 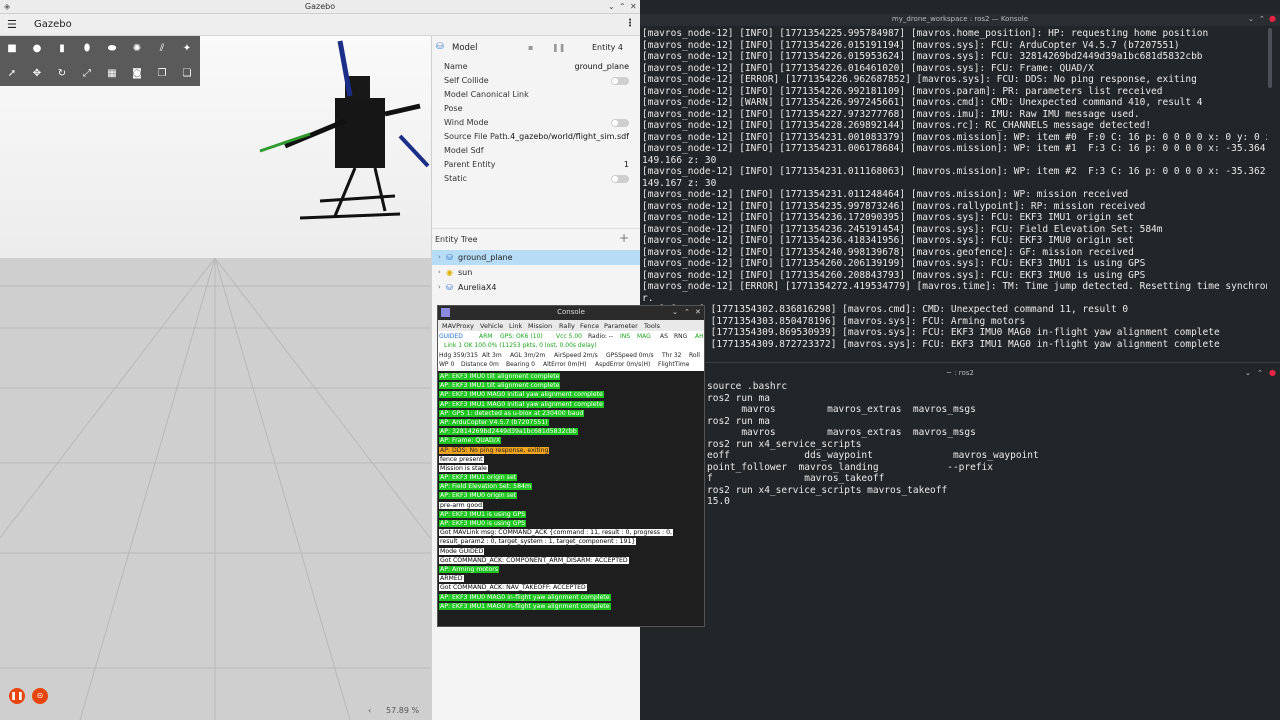 What do you see at coordinates (699, 336) in the screenshot?
I see `ah-status: AH` at bounding box center [699, 336].